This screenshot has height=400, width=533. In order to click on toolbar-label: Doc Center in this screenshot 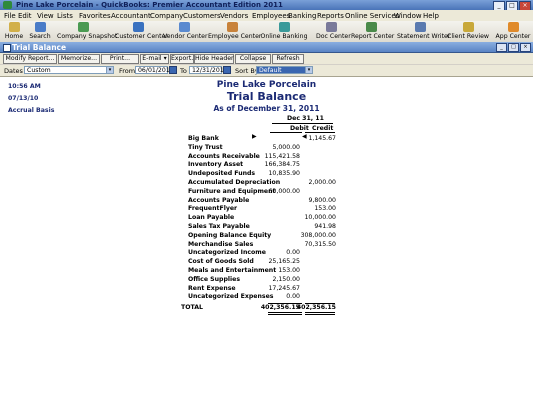, I will do `click(333, 36)`.